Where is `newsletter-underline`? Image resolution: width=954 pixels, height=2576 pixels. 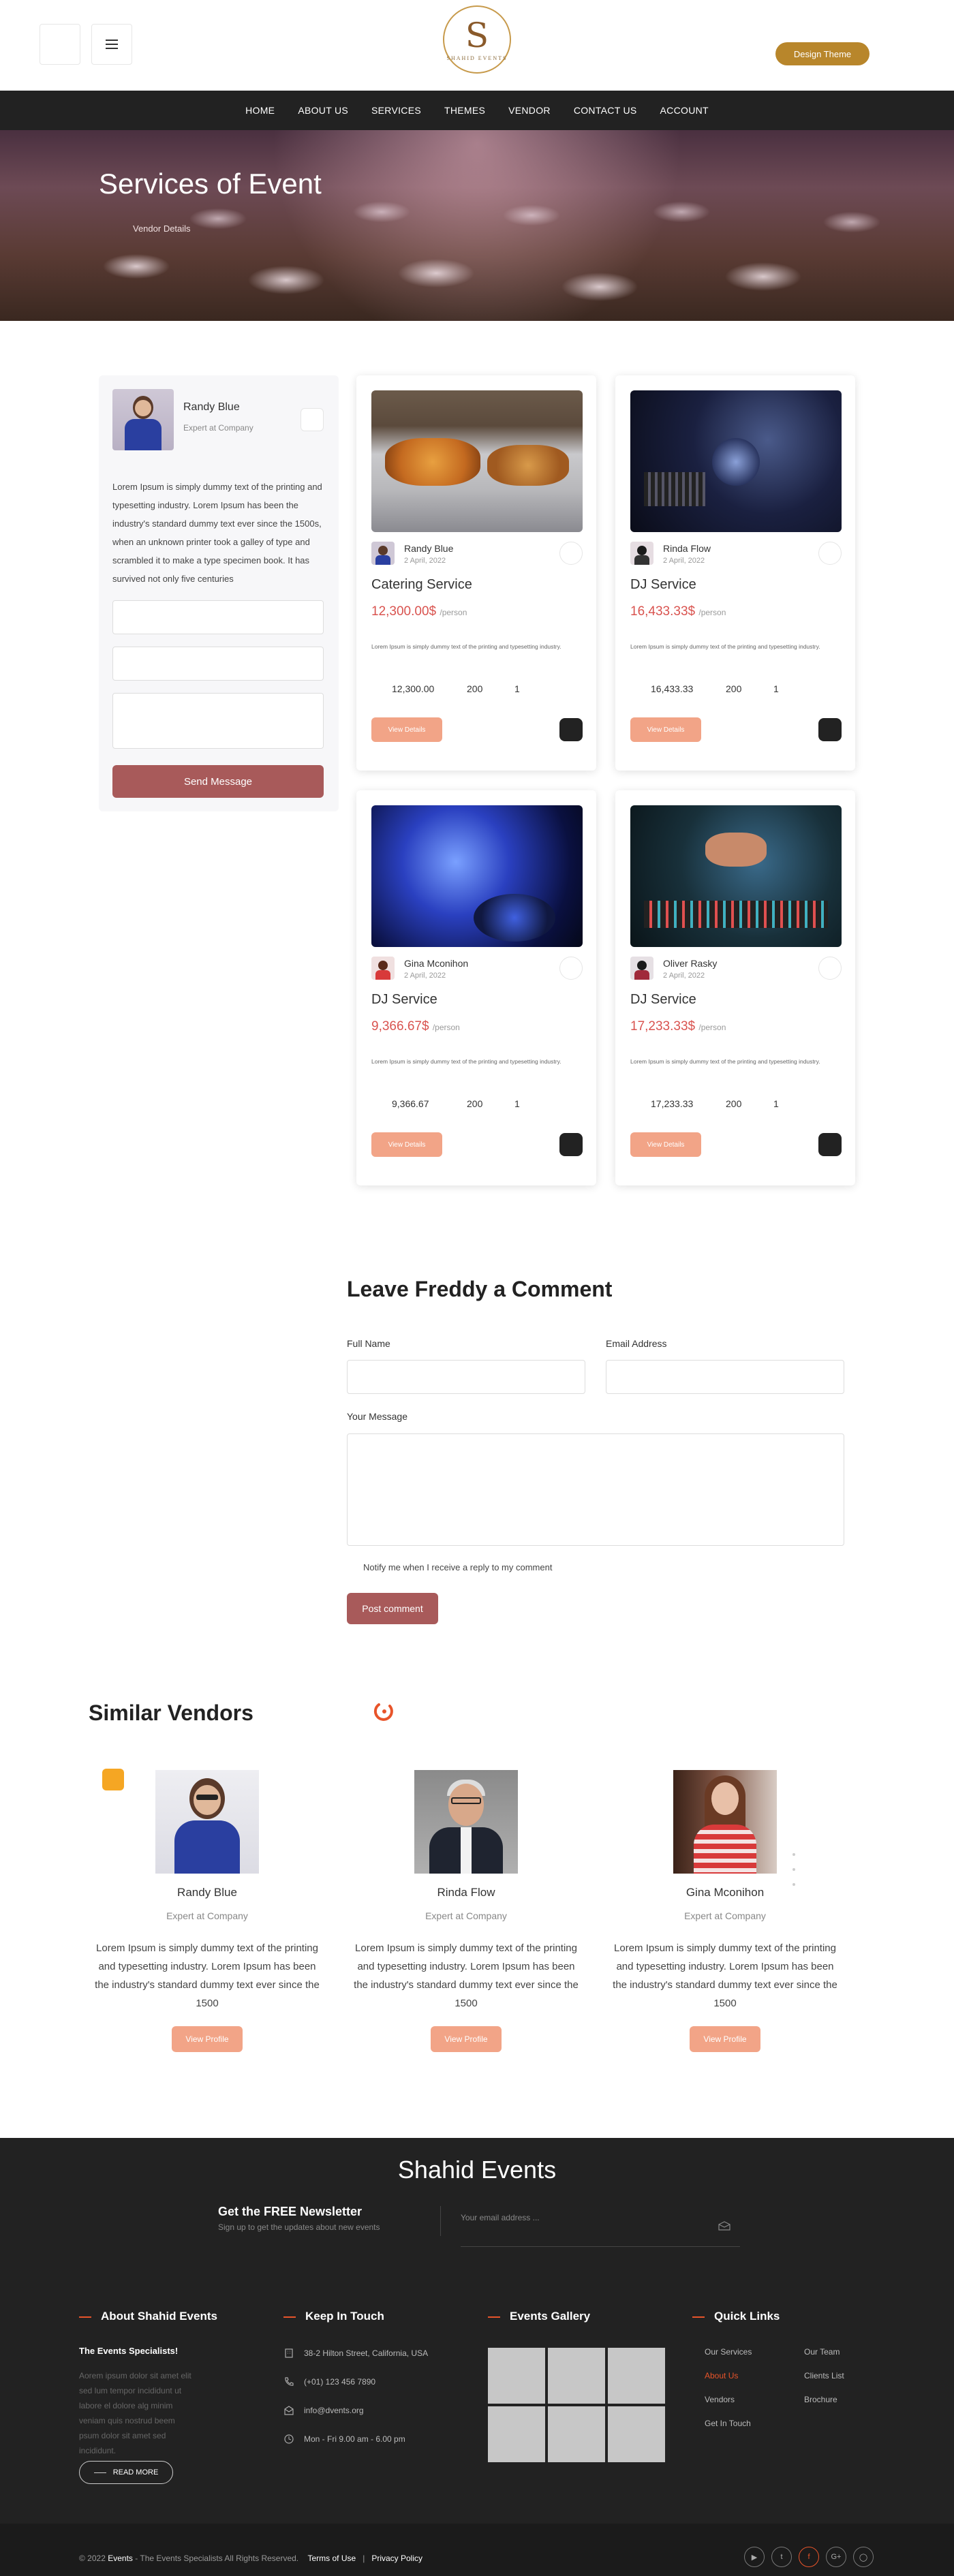
newsletter-underline is located at coordinates (600, 2246).